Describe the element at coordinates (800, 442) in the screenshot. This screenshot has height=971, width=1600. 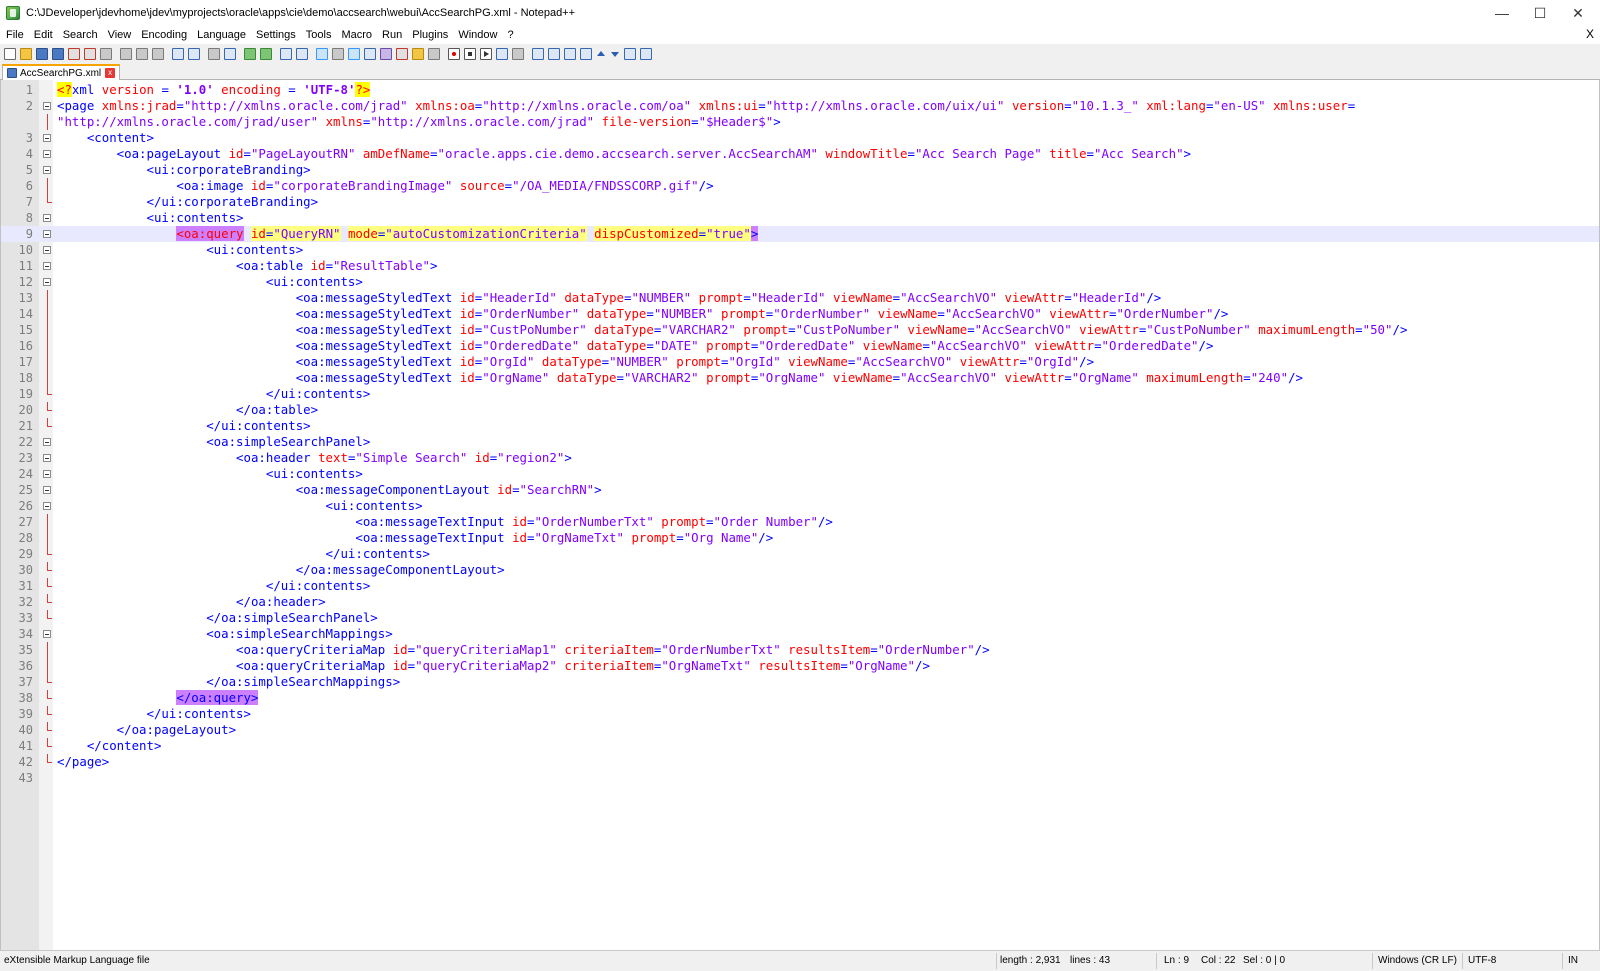
I see `code-line: 22 <oa:simpleSearchPanel>` at that location.